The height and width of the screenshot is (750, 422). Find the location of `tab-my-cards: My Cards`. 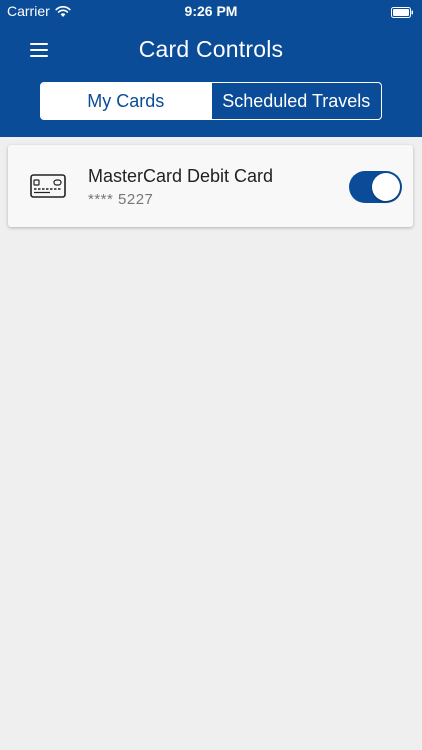

tab-my-cards: My Cards is located at coordinates (126, 101).